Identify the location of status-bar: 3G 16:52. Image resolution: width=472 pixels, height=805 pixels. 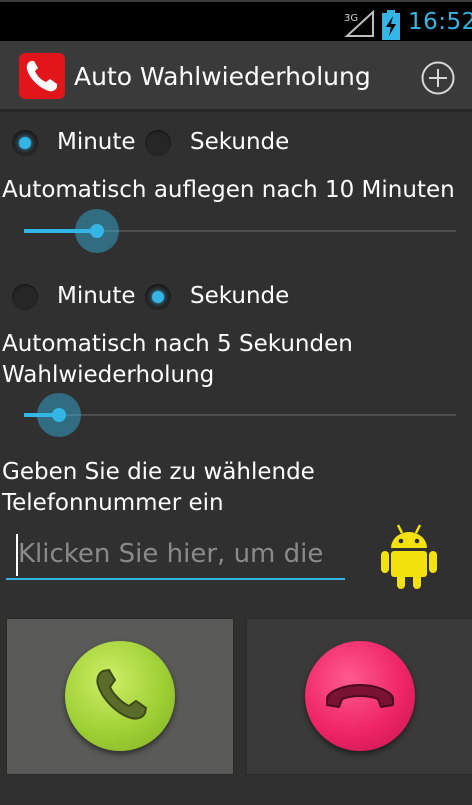
(236, 20).